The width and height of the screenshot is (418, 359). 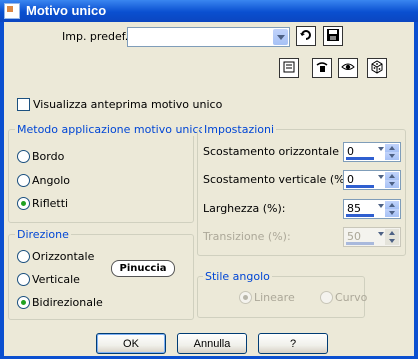 I want to click on watermark-stamp: Pinuccia, so click(x=143, y=268).